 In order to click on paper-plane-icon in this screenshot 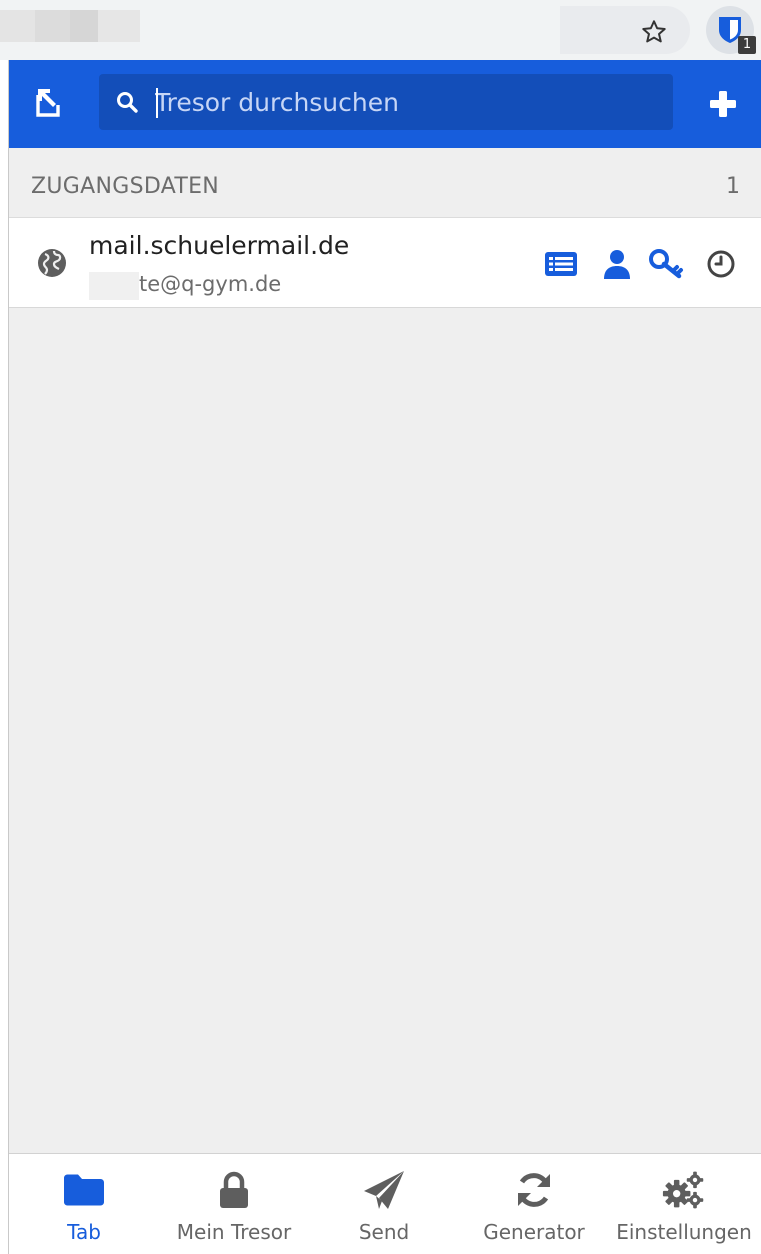, I will do `click(384, 1190)`.